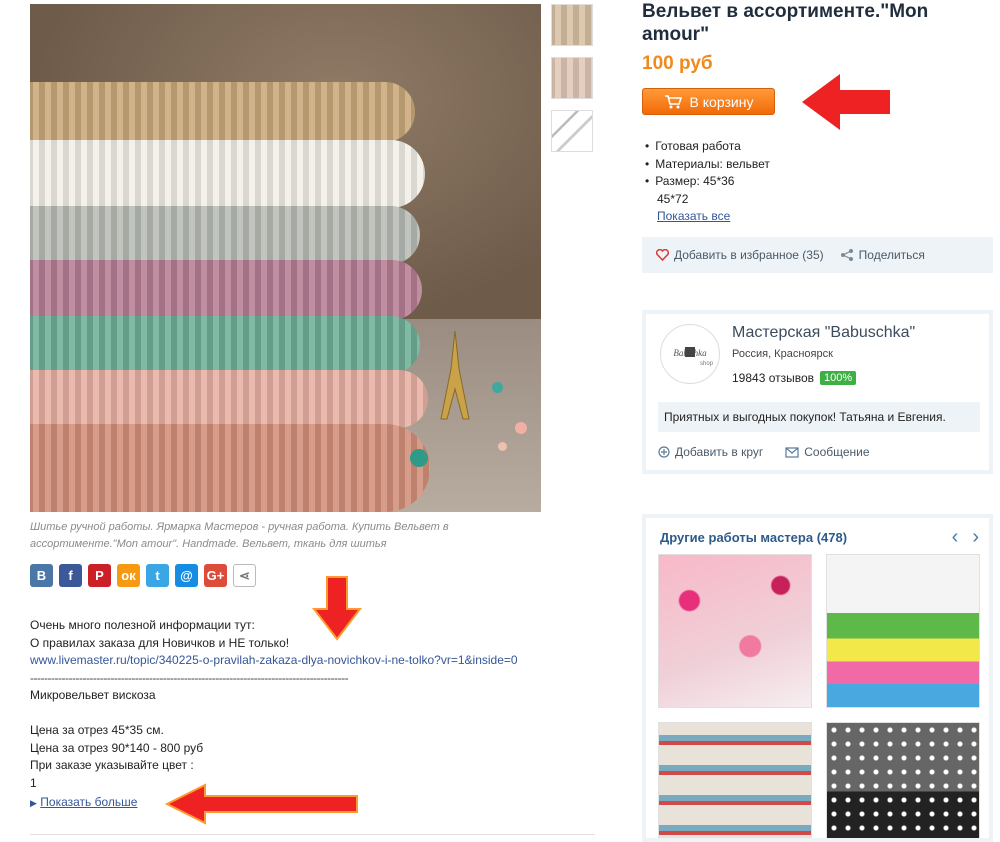 The height and width of the screenshot is (842, 1000). What do you see at coordinates (721, 101) in the screenshot?
I see `add-to-cart-label: В корзину` at bounding box center [721, 101].